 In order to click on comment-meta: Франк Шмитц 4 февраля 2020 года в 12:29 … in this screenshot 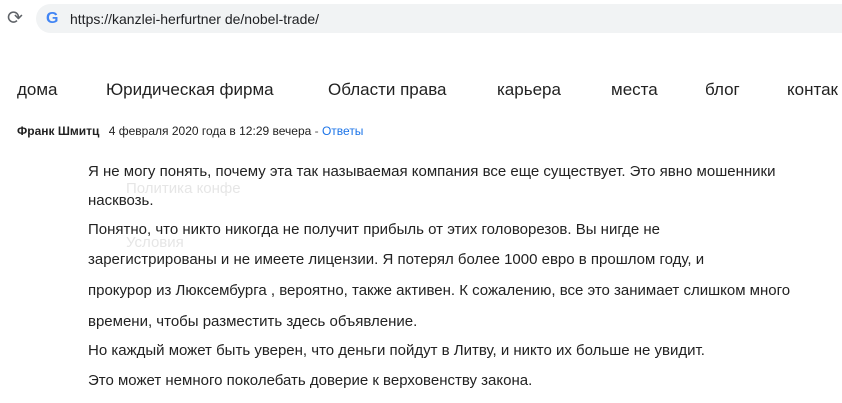, I will do `click(190, 131)`.